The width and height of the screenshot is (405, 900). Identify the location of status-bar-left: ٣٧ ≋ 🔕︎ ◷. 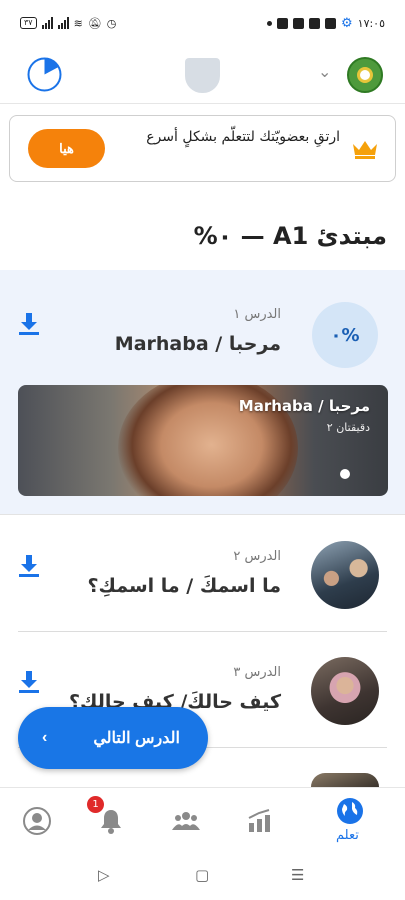
(68, 23).